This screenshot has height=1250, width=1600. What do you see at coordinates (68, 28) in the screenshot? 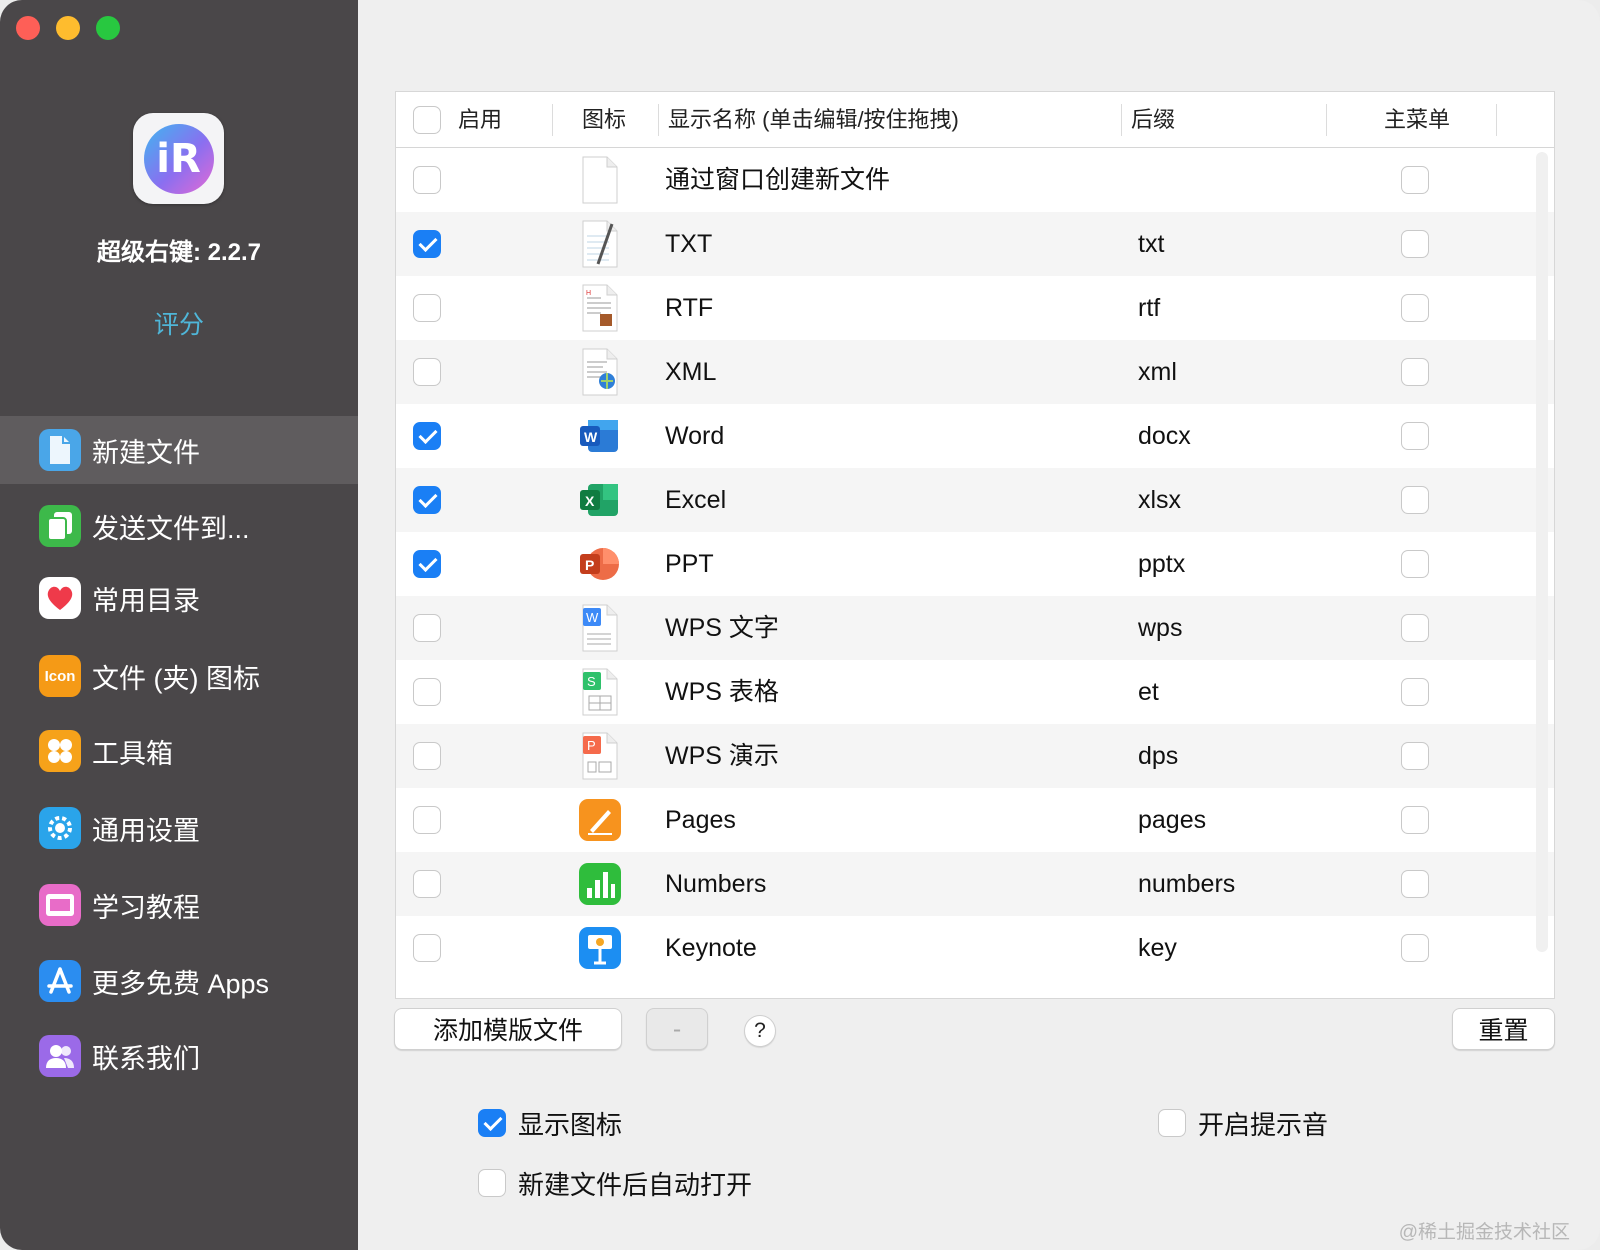
I see `minimize-window-button` at bounding box center [68, 28].